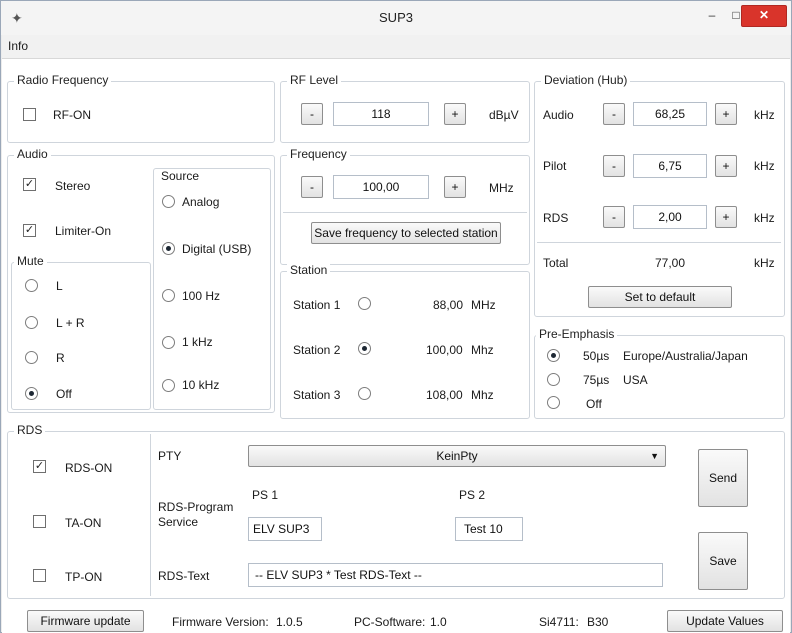 The height and width of the screenshot is (633, 792). I want to click on deviation-rds-decrease-button: -, so click(614, 217).